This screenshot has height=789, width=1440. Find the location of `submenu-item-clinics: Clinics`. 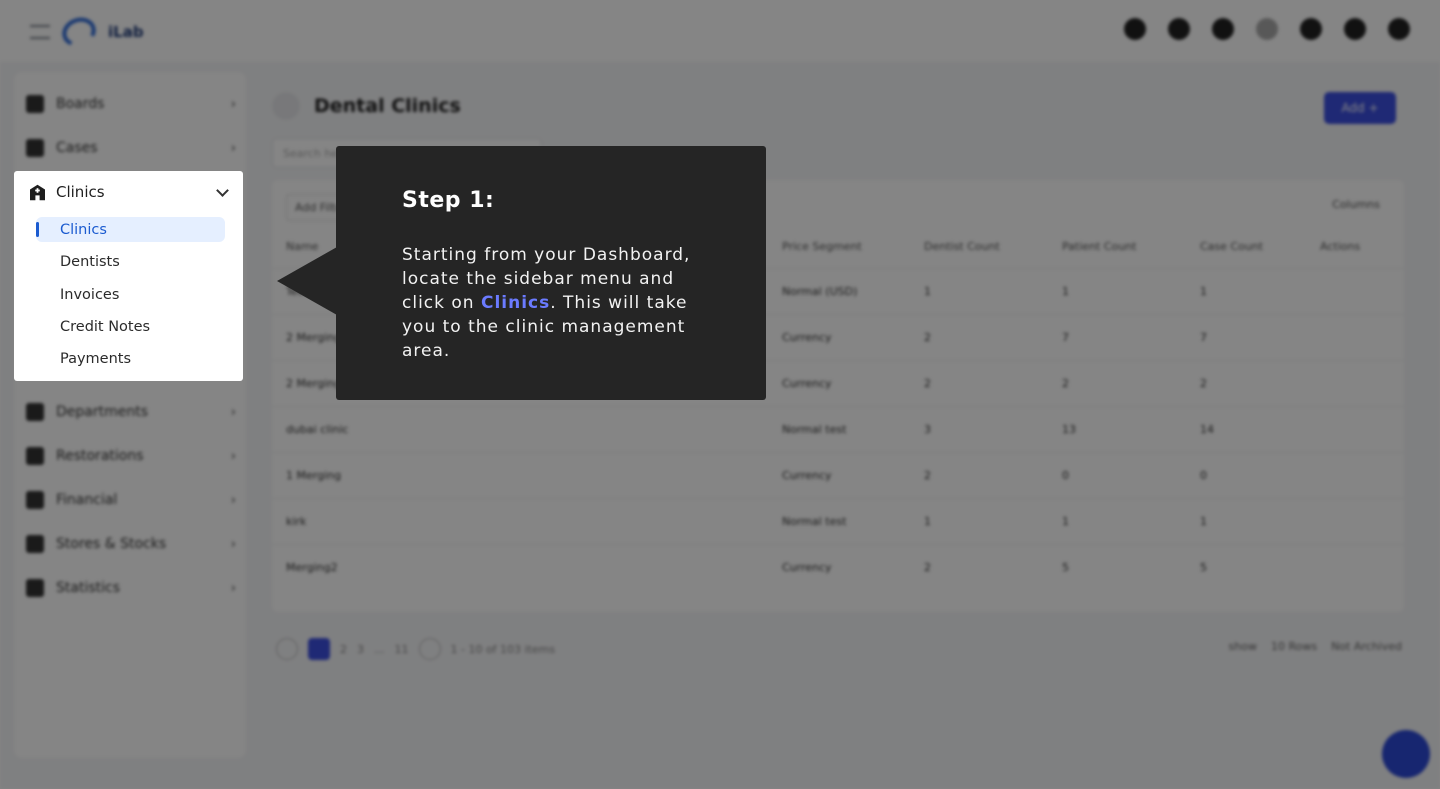

submenu-item-clinics: Clinics is located at coordinates (130, 229).